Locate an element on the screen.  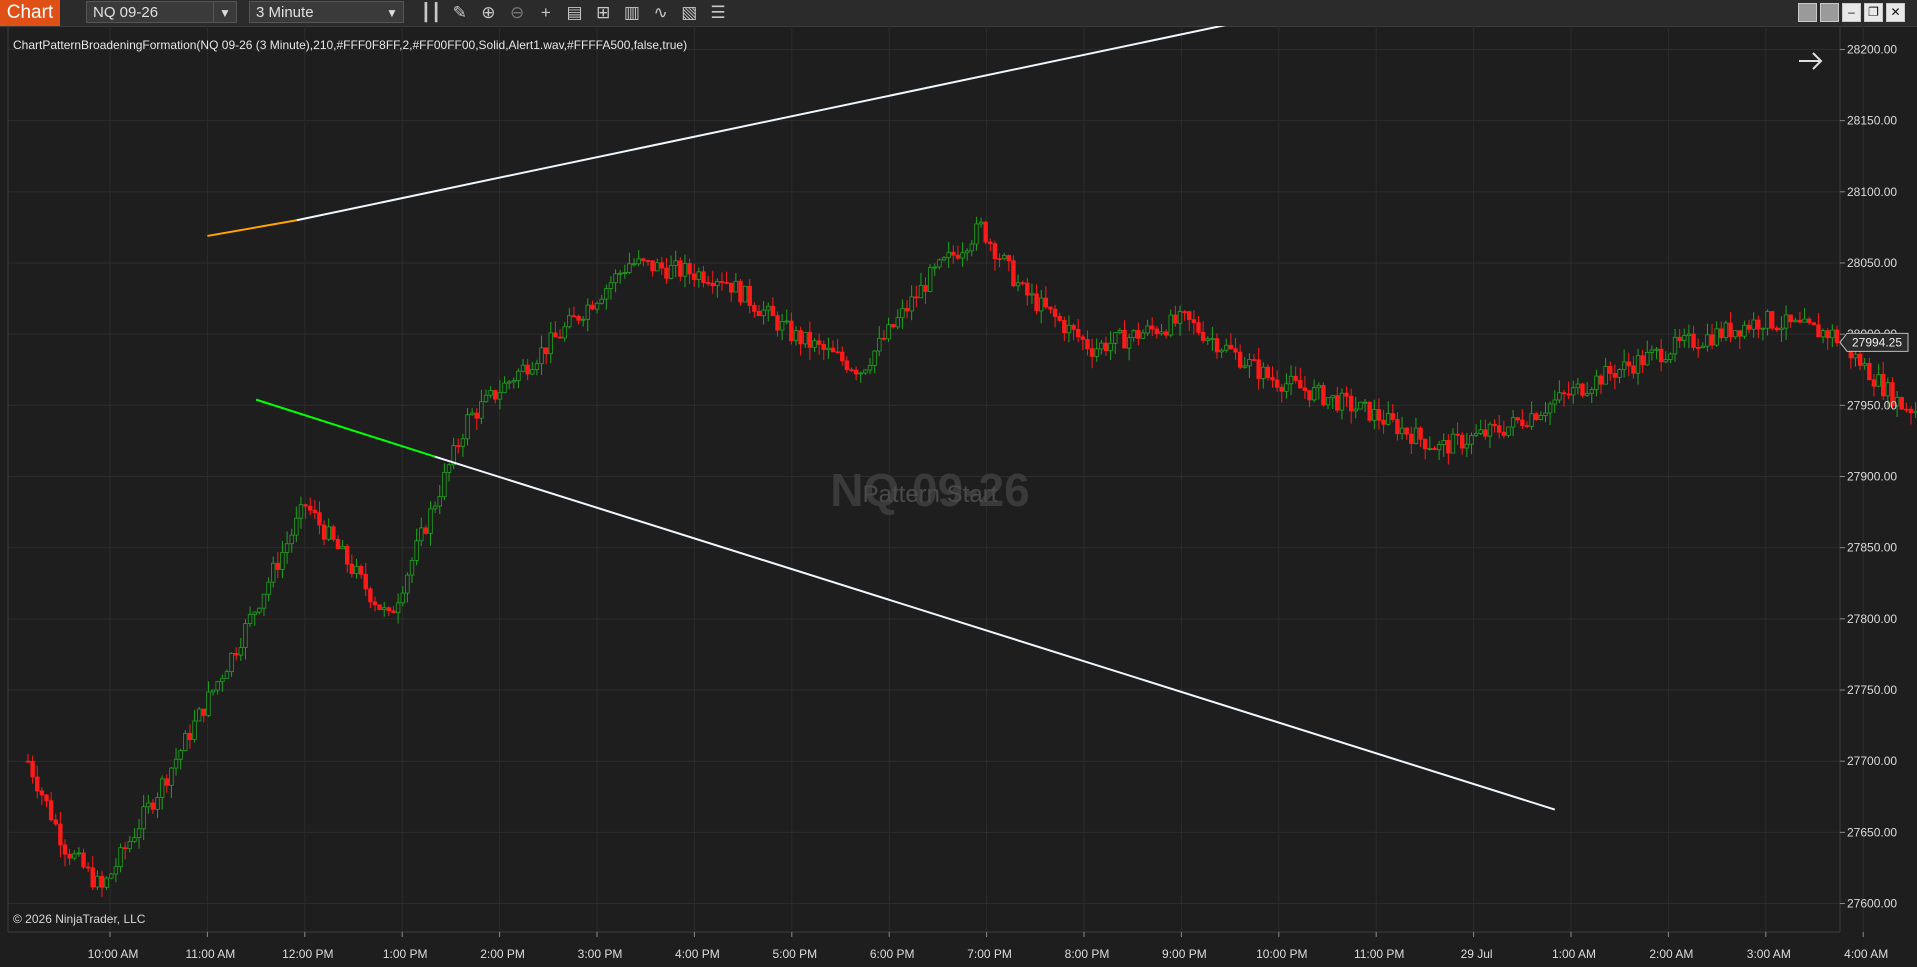
pattern-line-upper is located at coordinates (787, 124).